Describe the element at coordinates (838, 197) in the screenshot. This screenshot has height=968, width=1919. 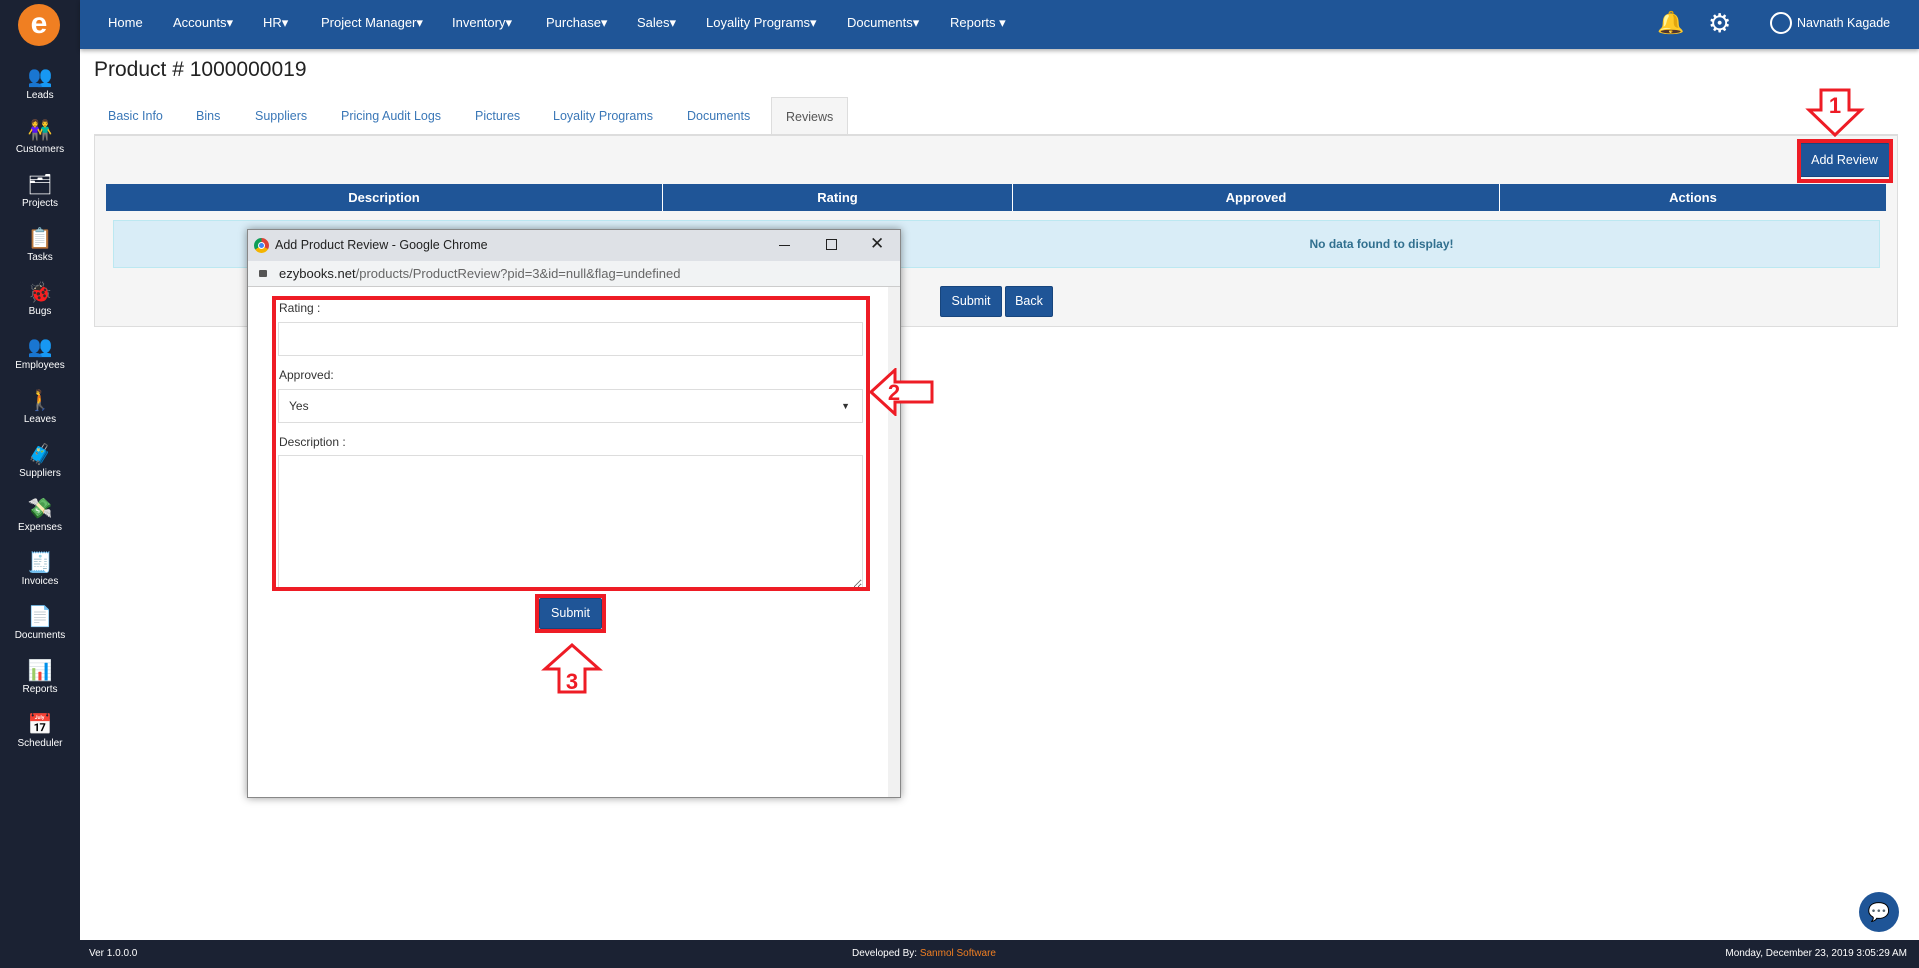
I see `column-header-rating: Rating` at that location.